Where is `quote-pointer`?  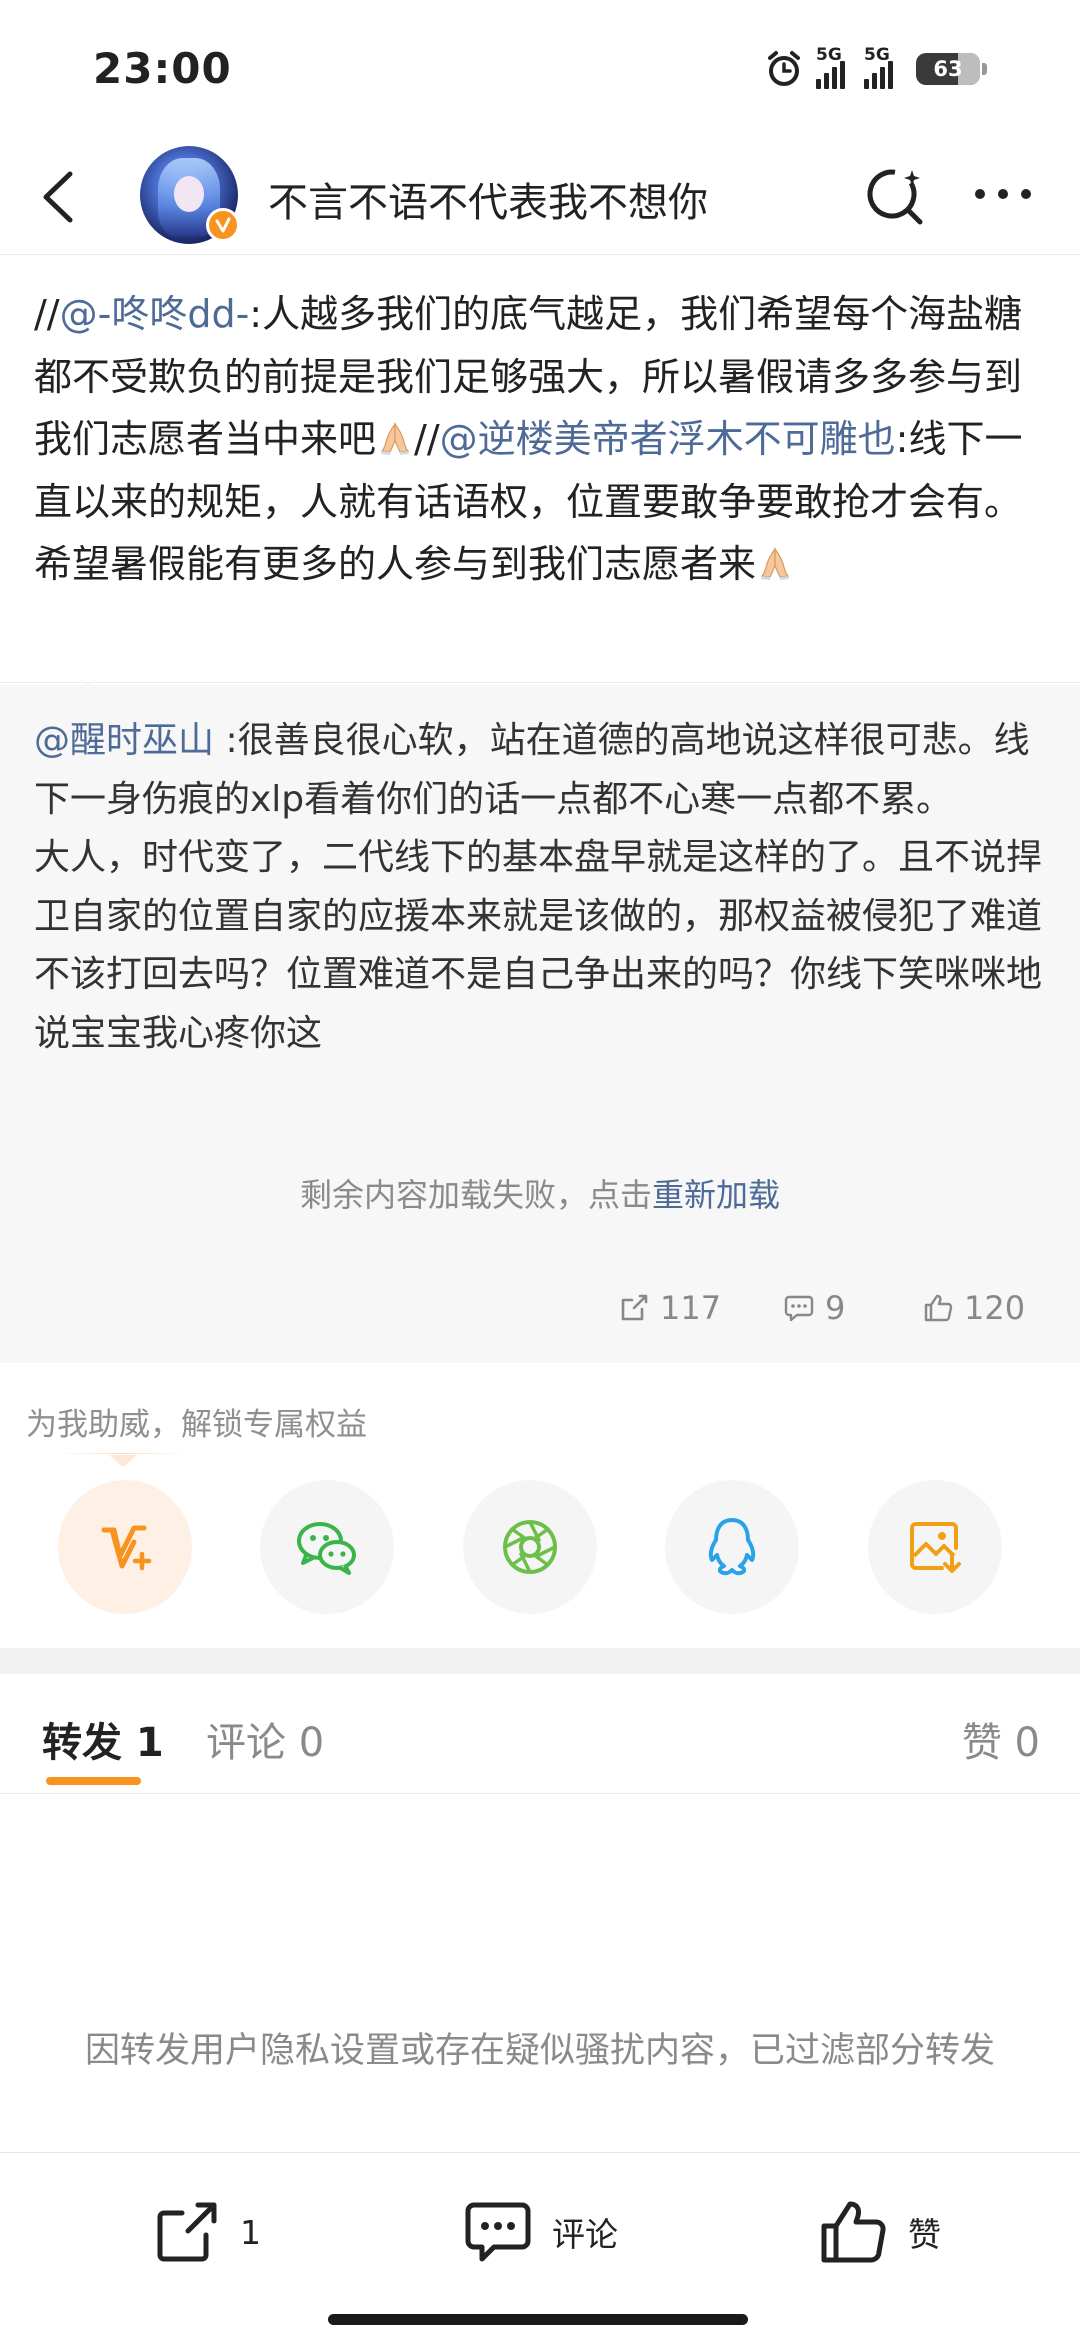 quote-pointer is located at coordinates (88, 691).